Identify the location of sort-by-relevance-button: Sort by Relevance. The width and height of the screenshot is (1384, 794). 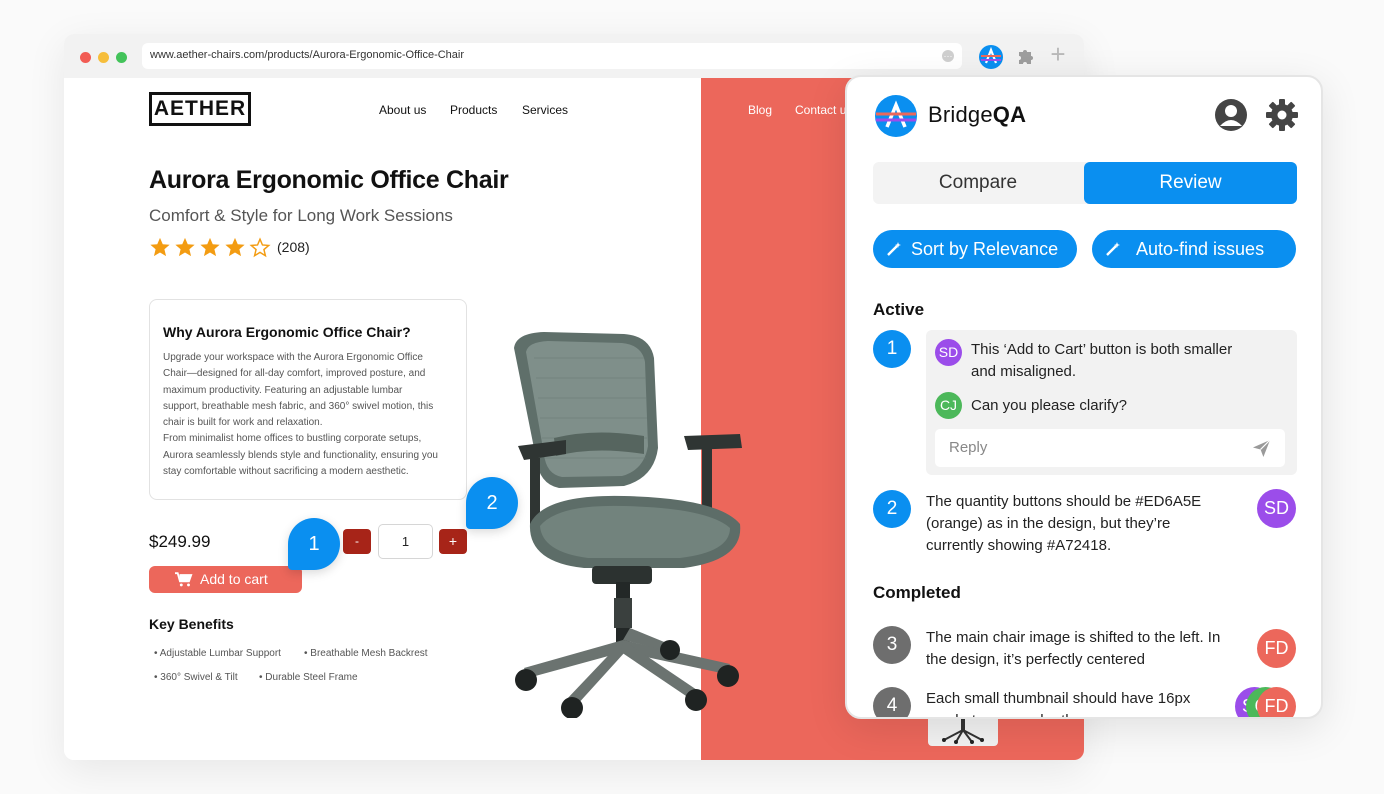
(975, 249).